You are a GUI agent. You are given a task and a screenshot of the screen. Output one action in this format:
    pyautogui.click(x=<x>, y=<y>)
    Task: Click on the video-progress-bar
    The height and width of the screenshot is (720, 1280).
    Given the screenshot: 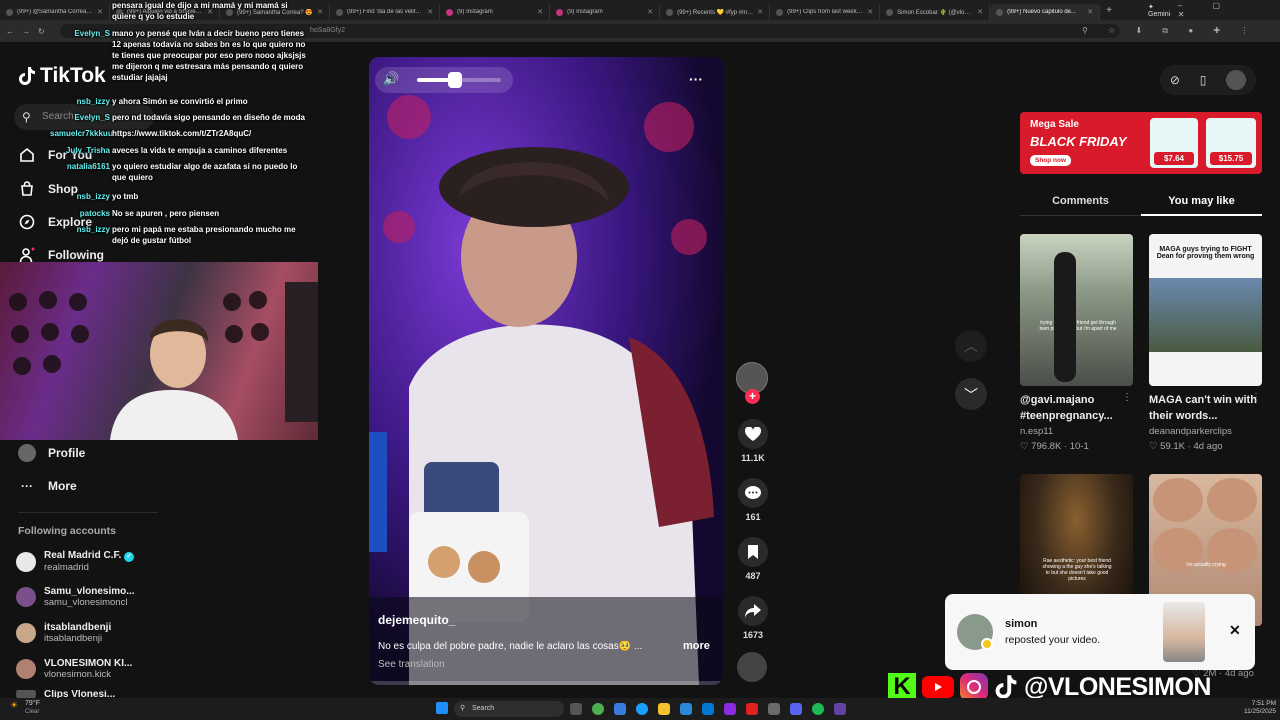 What is the action you would take?
    pyautogui.click(x=546, y=683)
    